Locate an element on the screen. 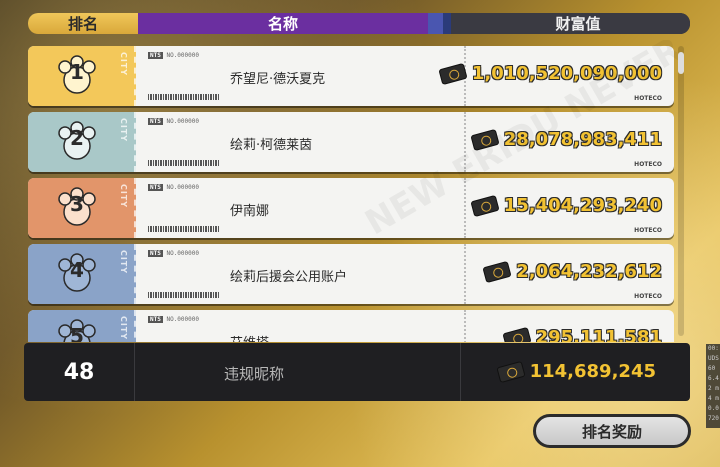 The image size is (720, 467). rank-badge: 4 CITY is located at coordinates (82, 274).